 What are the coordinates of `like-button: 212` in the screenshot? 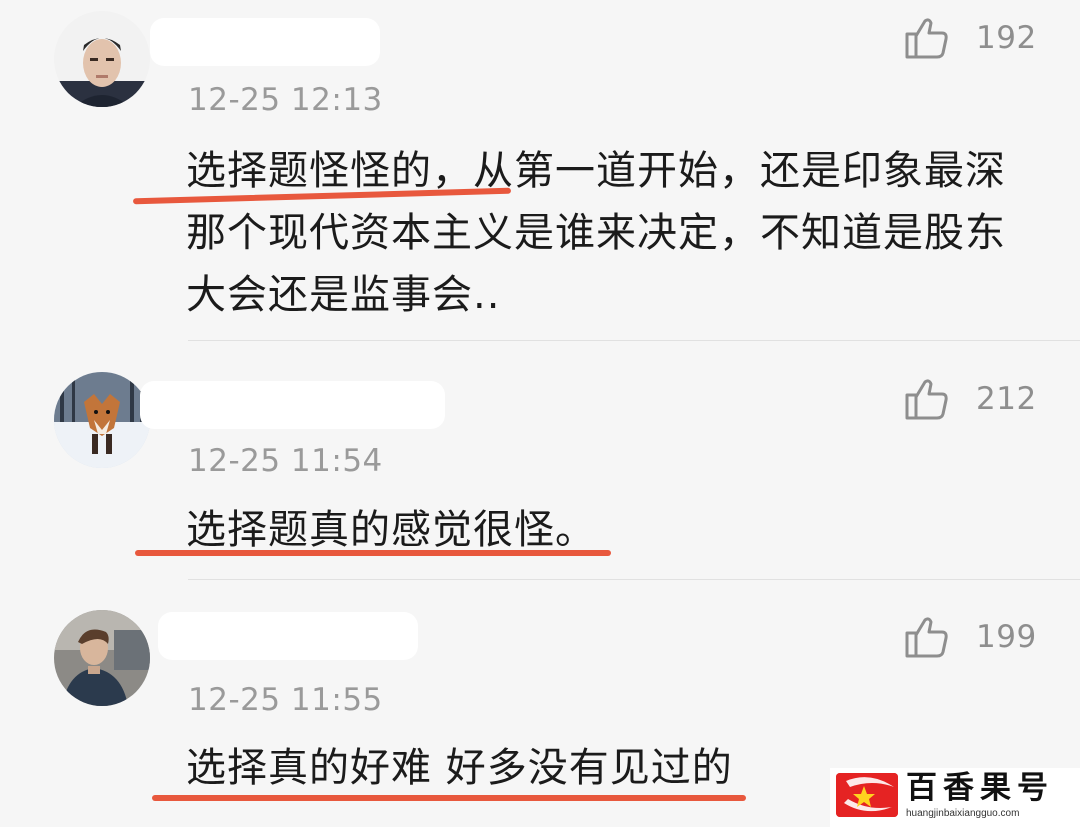 It's located at (970, 399).